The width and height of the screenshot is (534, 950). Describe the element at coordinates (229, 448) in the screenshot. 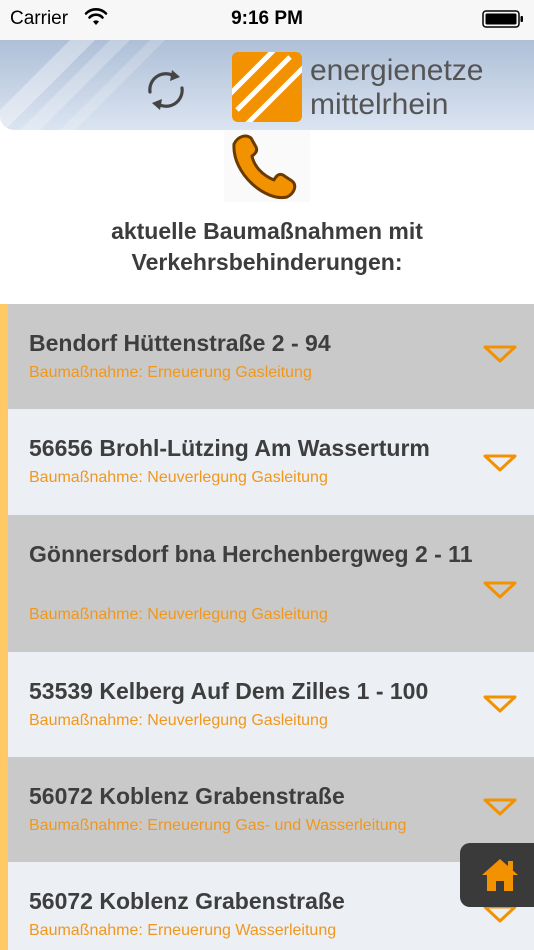

I see `item-title: 56656 Brohl-Lützing Am Wasserturm` at that location.